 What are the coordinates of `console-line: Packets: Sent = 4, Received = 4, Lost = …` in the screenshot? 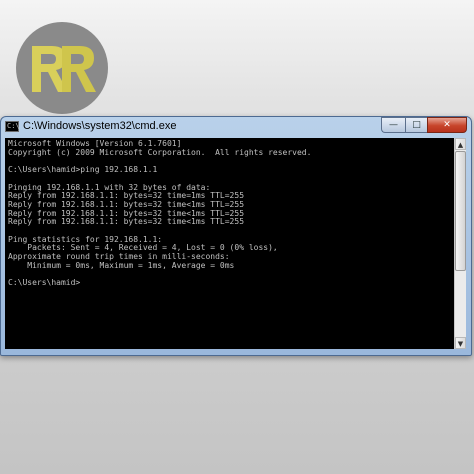 It's located at (143, 248).